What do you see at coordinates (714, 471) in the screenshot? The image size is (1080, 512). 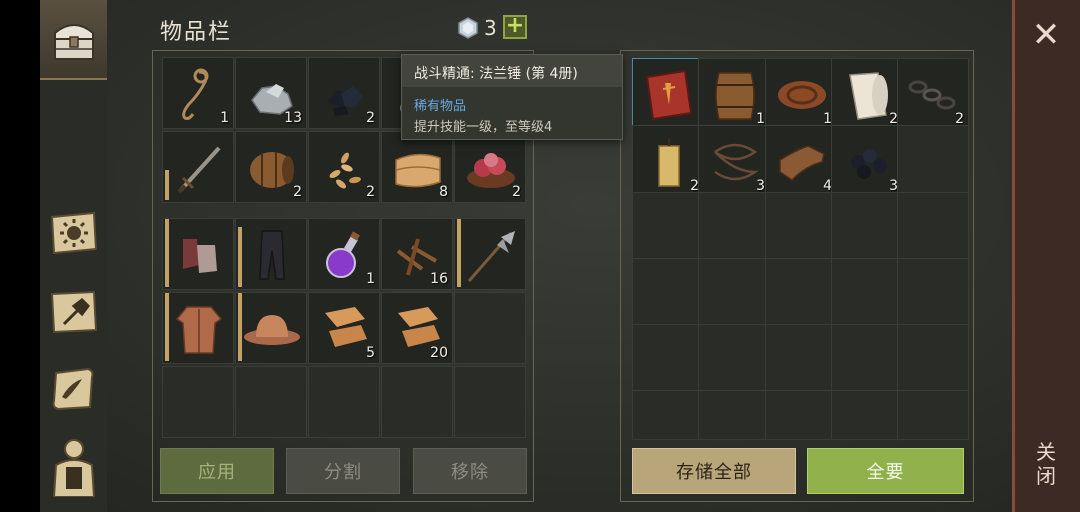 I see `store-all-button: 存储全部` at bounding box center [714, 471].